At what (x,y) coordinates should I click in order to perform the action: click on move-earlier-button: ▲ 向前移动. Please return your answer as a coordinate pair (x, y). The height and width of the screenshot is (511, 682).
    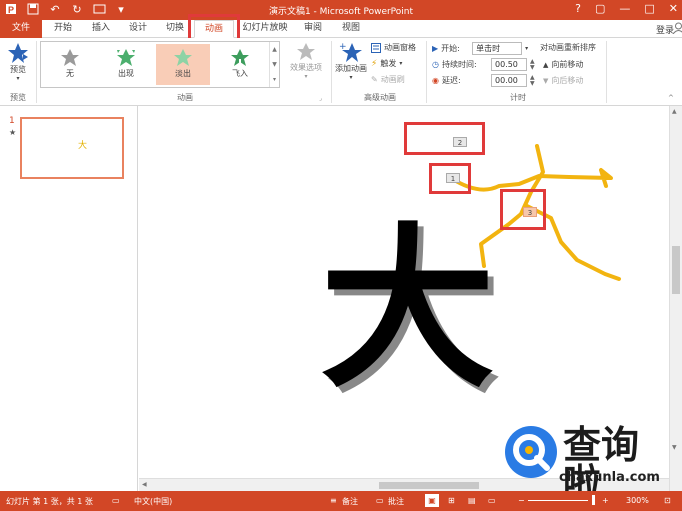
    Looking at the image, I should click on (563, 64).